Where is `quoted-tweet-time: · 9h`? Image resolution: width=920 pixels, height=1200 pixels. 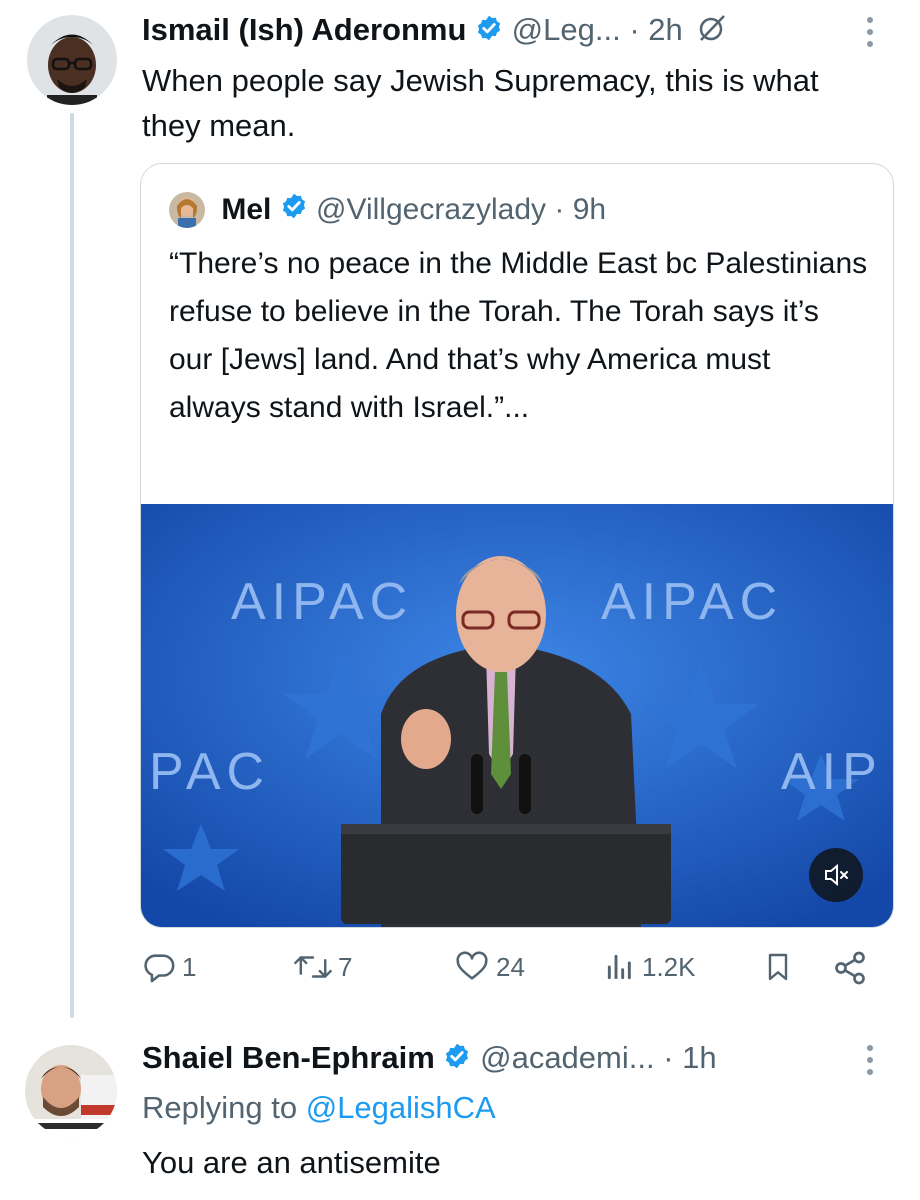 quoted-tweet-time: · 9h is located at coordinates (580, 209).